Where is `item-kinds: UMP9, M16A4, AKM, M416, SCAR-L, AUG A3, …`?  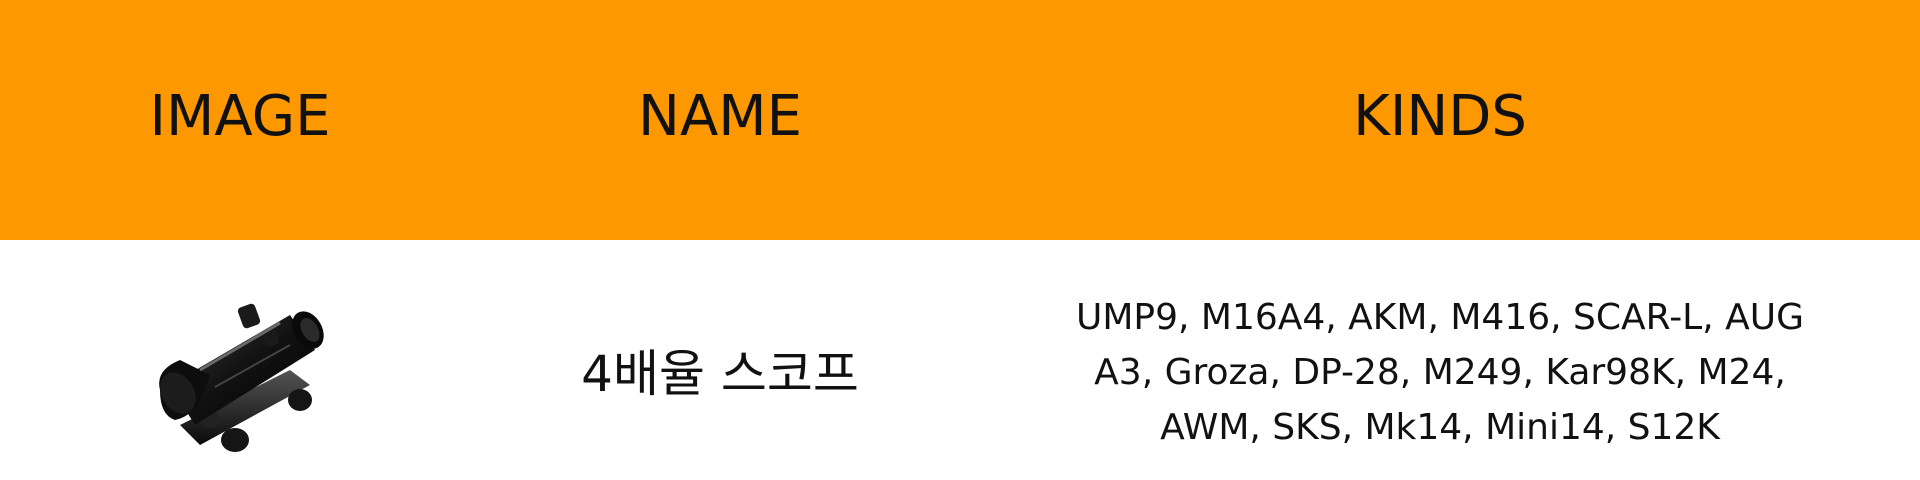 item-kinds: UMP9, M16A4, AKM, M416, SCAR-L, AUG A3, … is located at coordinates (1439, 372).